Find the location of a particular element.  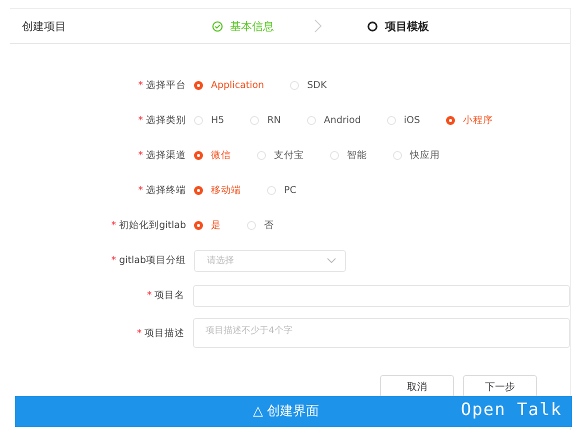

circle-icon is located at coordinates (372, 26).